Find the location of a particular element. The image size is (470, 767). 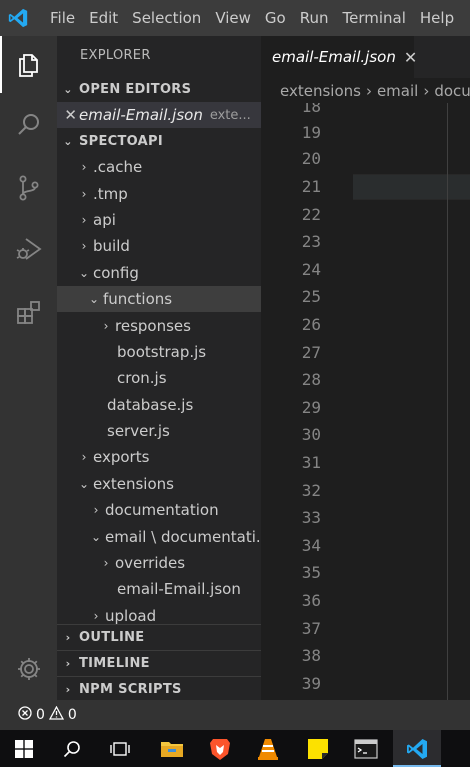

tree-item-config: ⌄ config is located at coordinates (159, 273).